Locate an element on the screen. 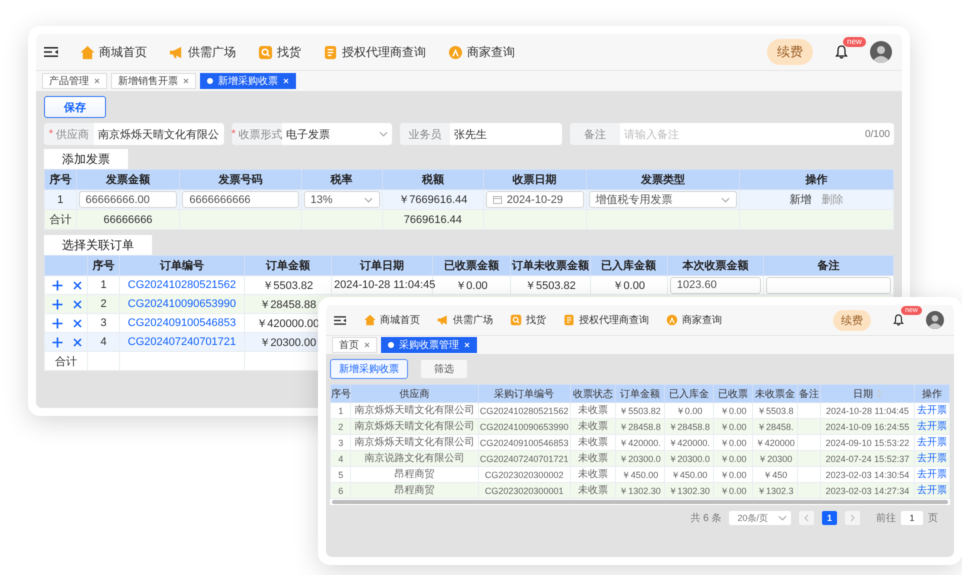 The image size is (962, 575). input-field is located at coordinates (828, 285).